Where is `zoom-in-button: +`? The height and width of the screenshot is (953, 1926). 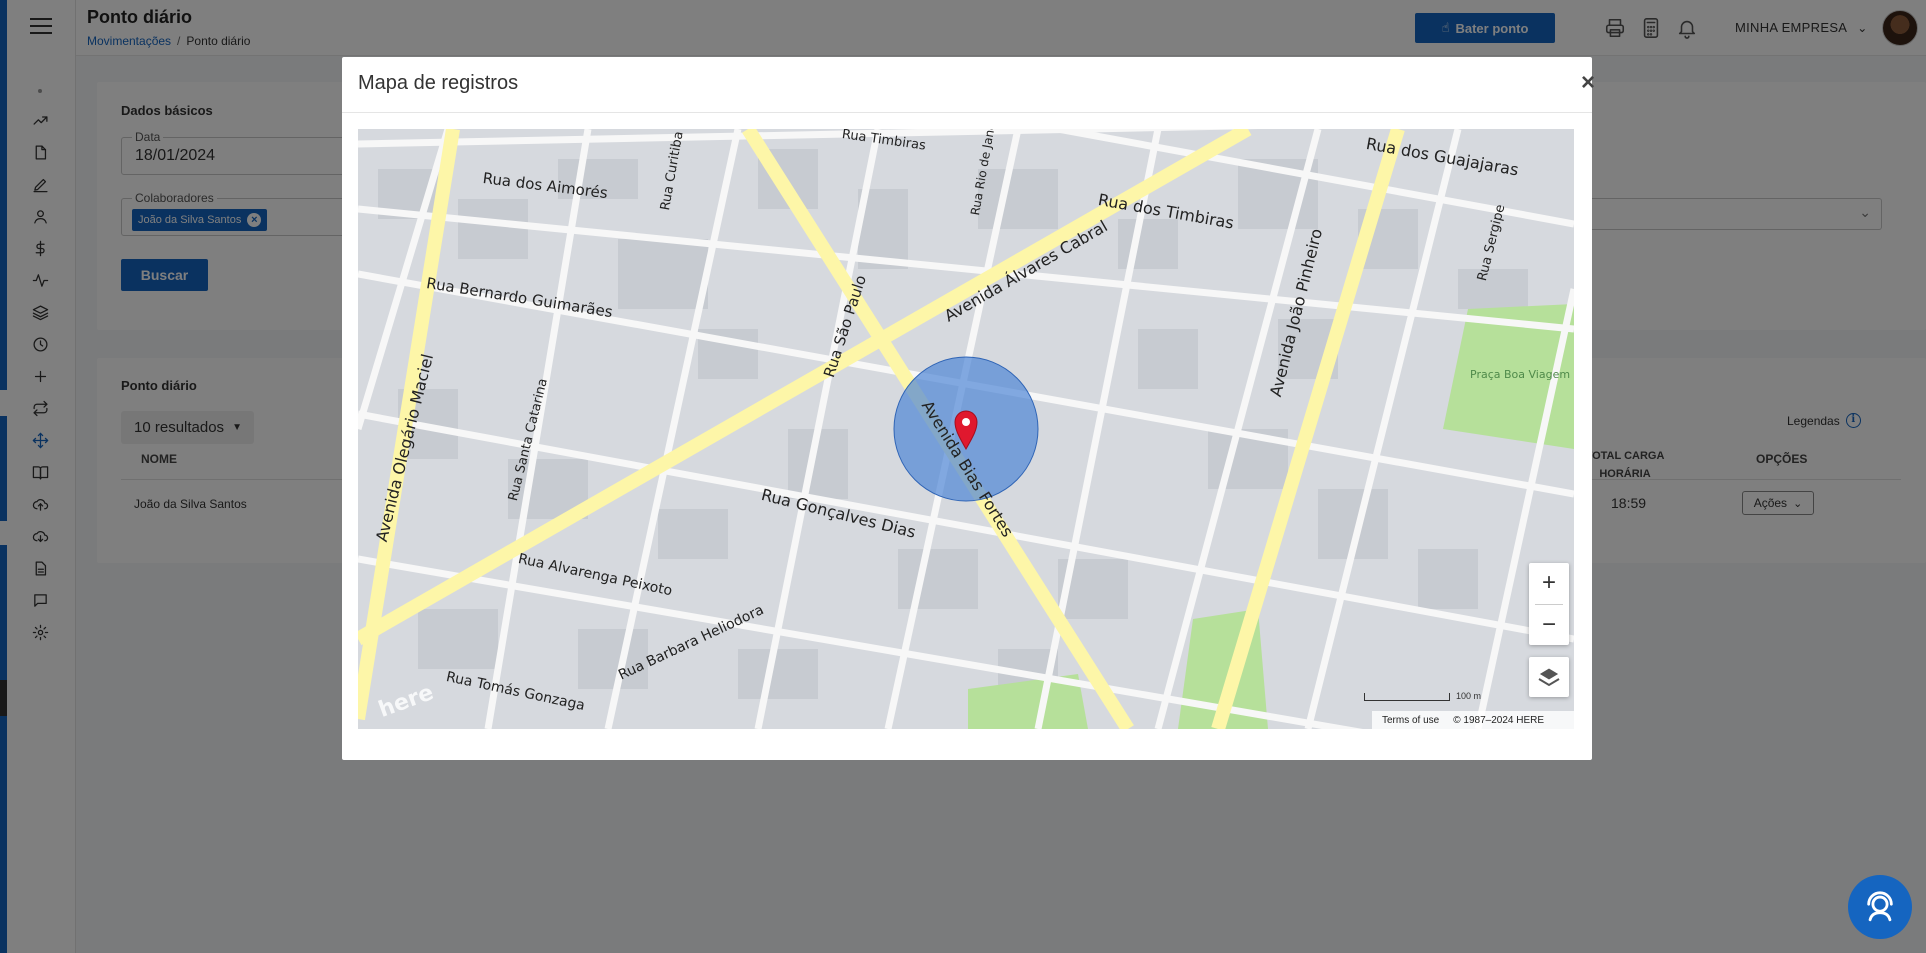
zoom-in-button: + is located at coordinates (1549, 583).